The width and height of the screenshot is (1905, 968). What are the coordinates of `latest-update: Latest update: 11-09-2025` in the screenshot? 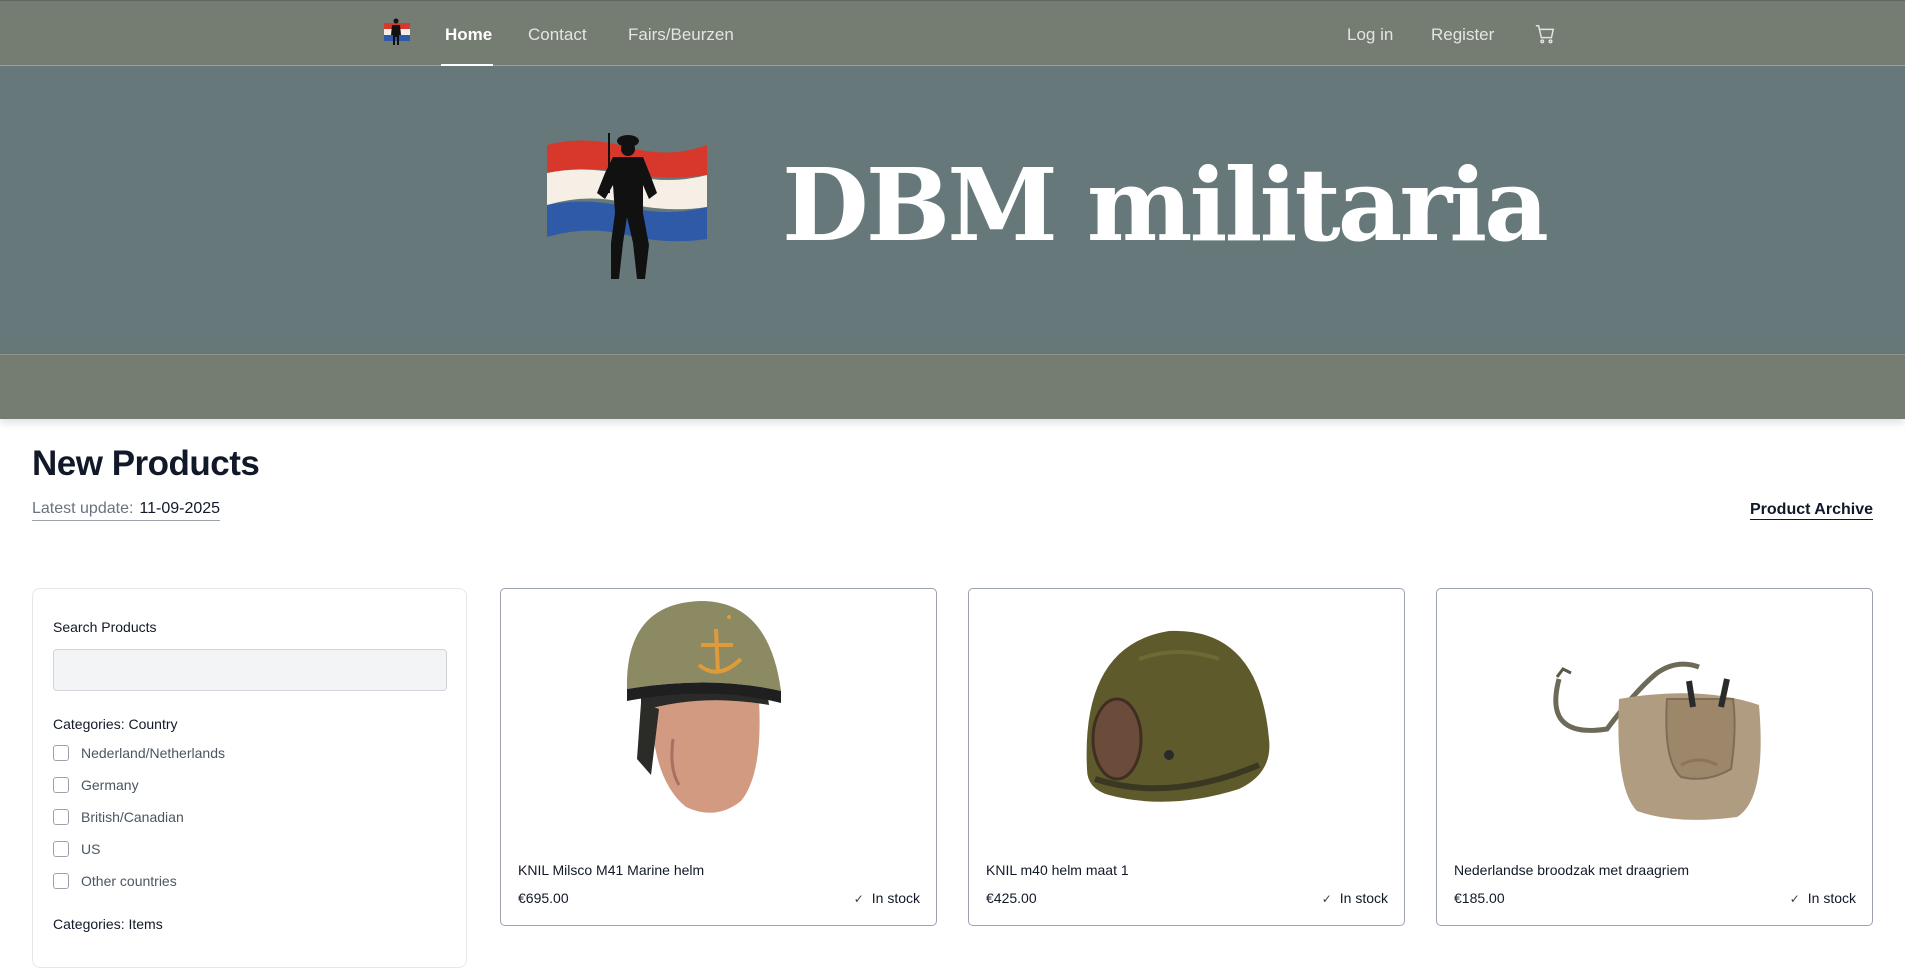 It's located at (126, 510).